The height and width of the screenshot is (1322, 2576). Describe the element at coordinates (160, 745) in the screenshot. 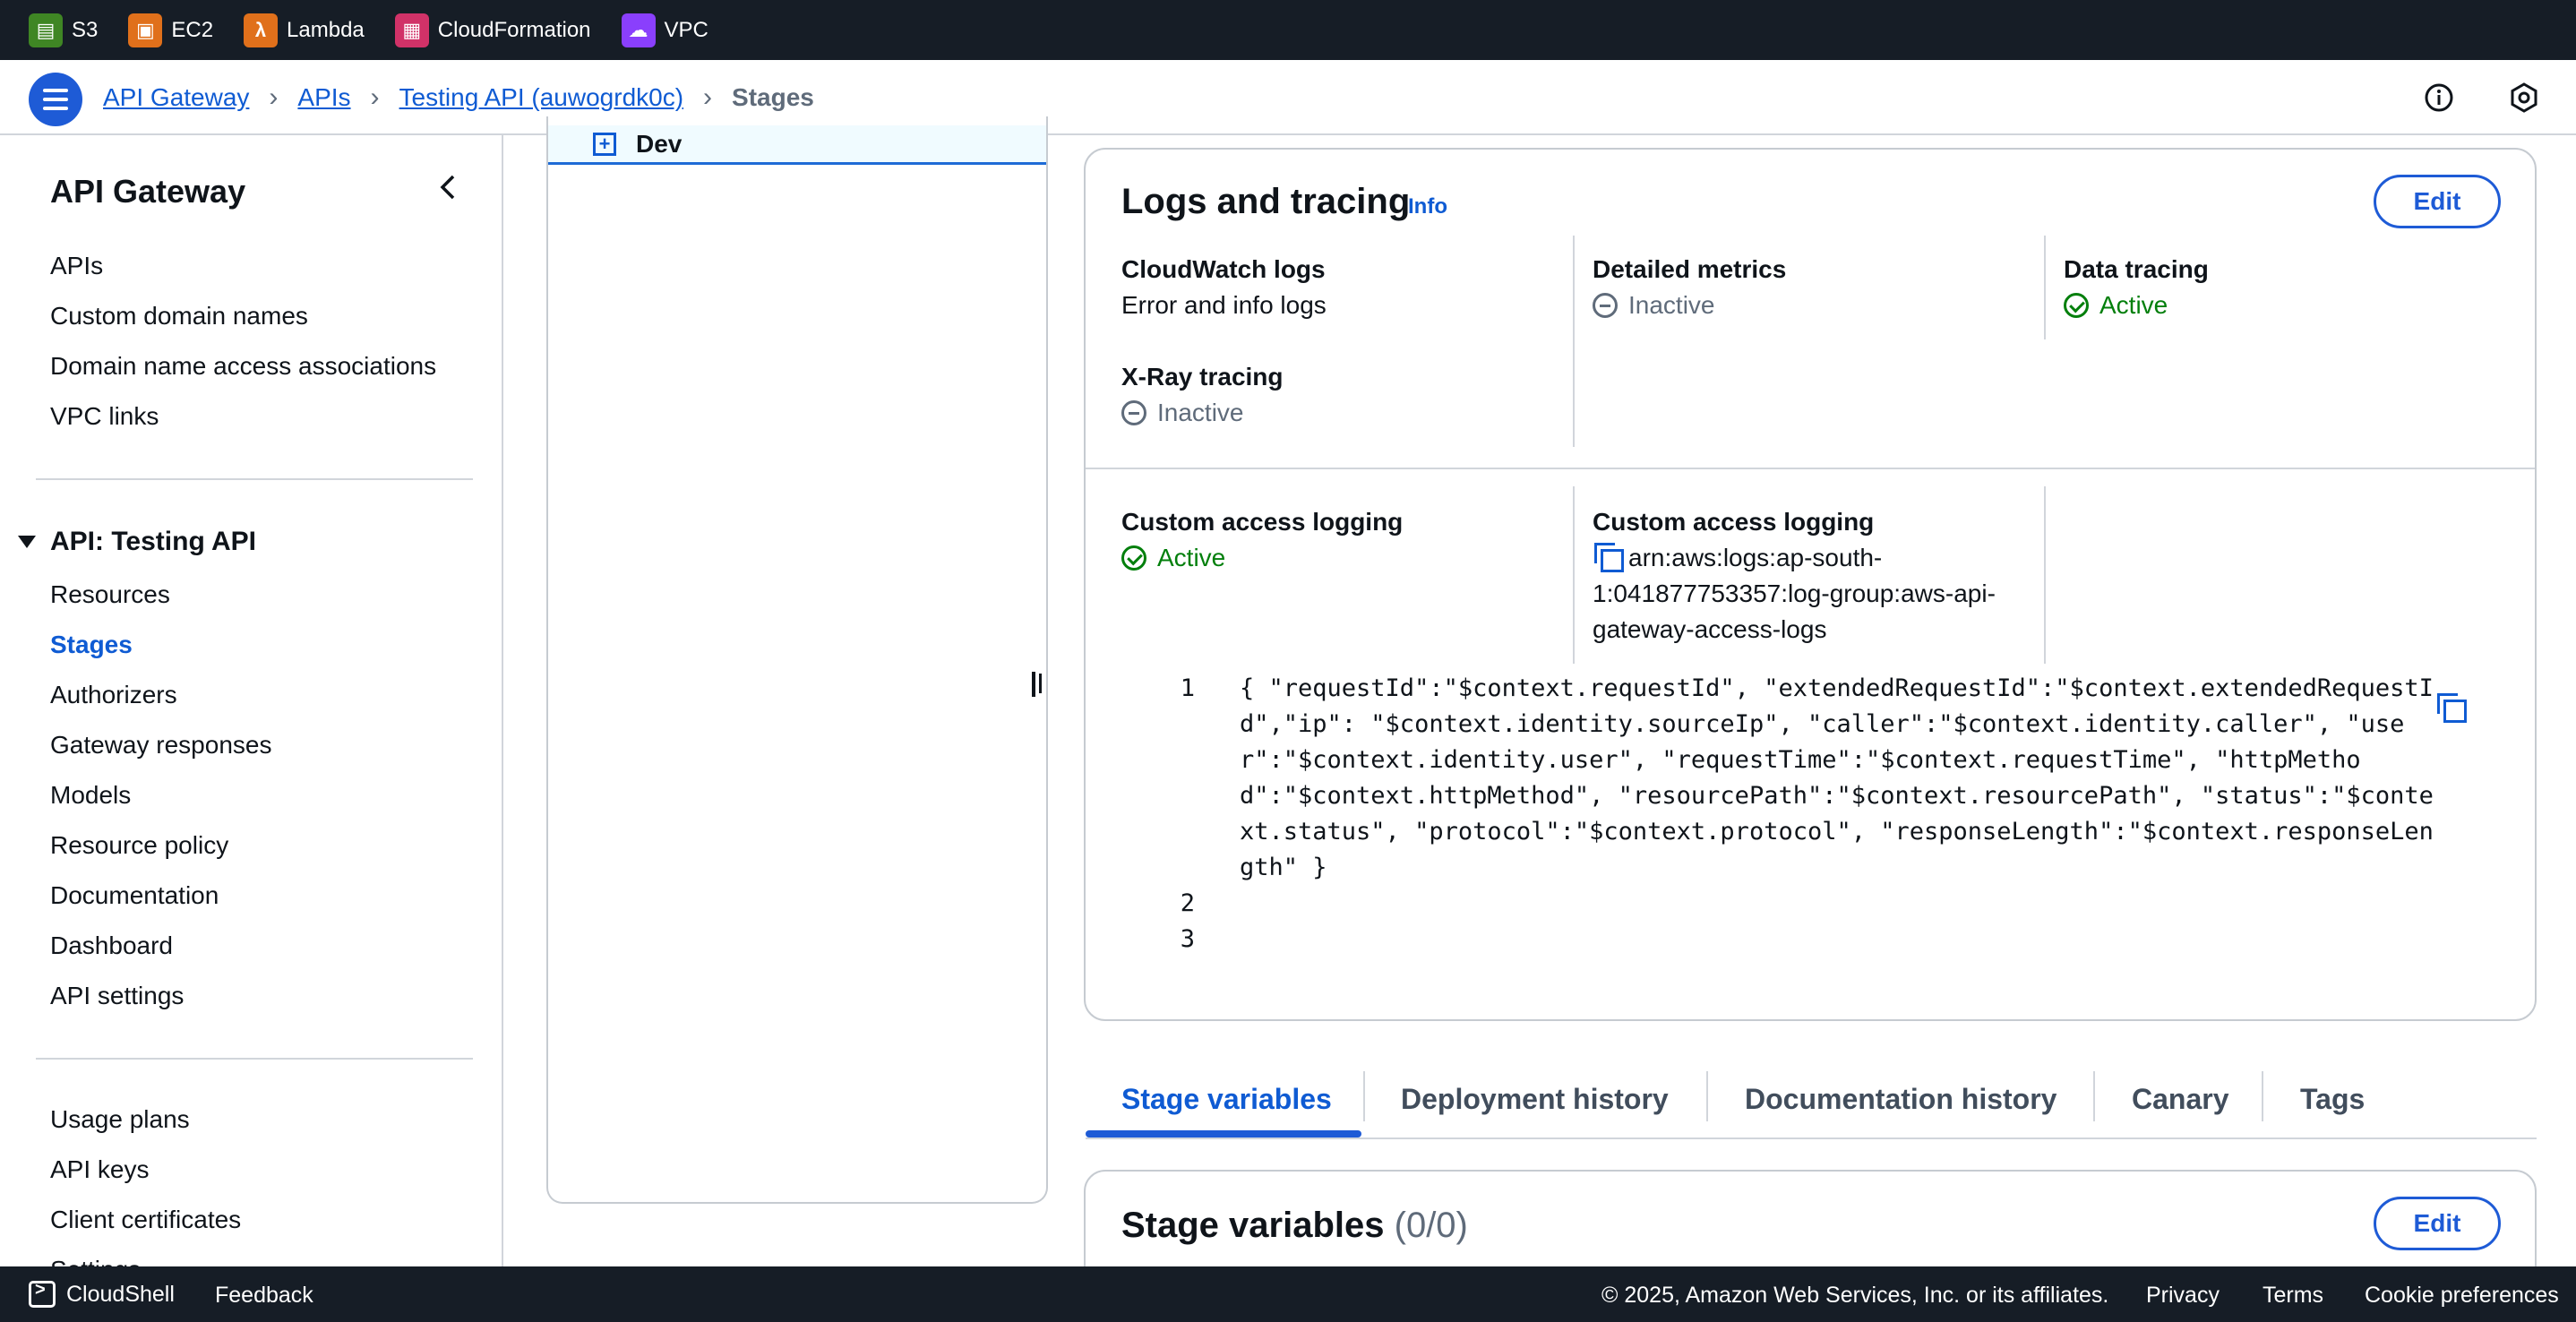

I see `nav-item-gateway-responses: Gateway responses` at that location.